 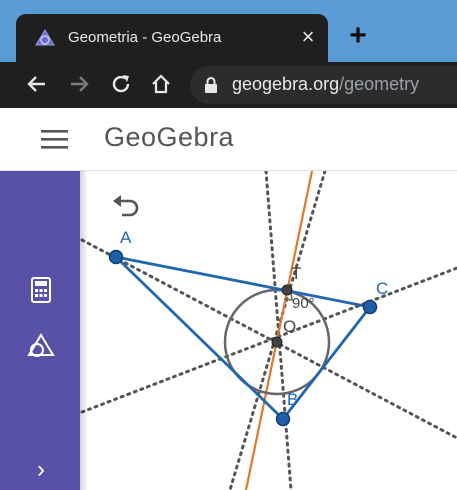 I want to click on geogebra-logo: GeoGebra, so click(x=169, y=137).